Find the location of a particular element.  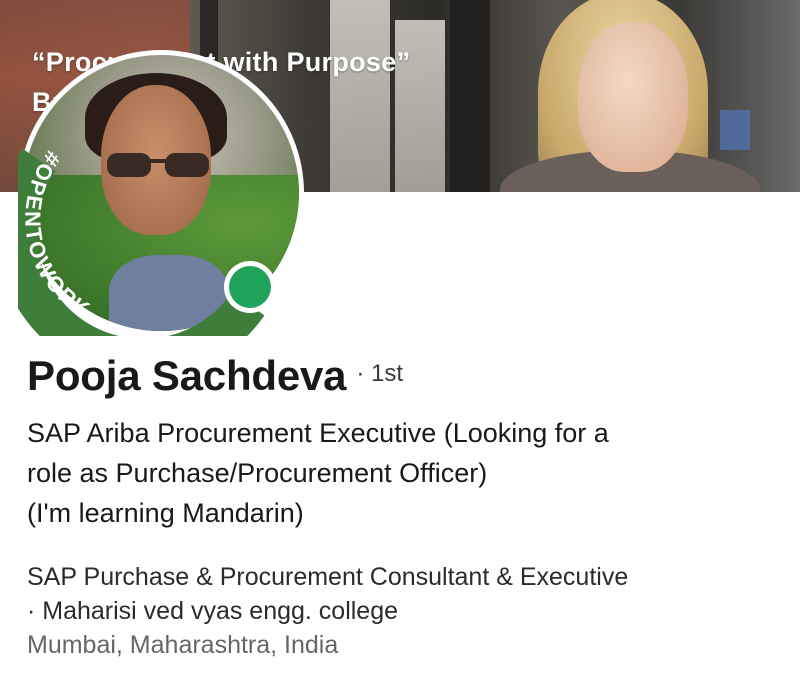

connection-degree-badge: · 1st is located at coordinates (380, 373).